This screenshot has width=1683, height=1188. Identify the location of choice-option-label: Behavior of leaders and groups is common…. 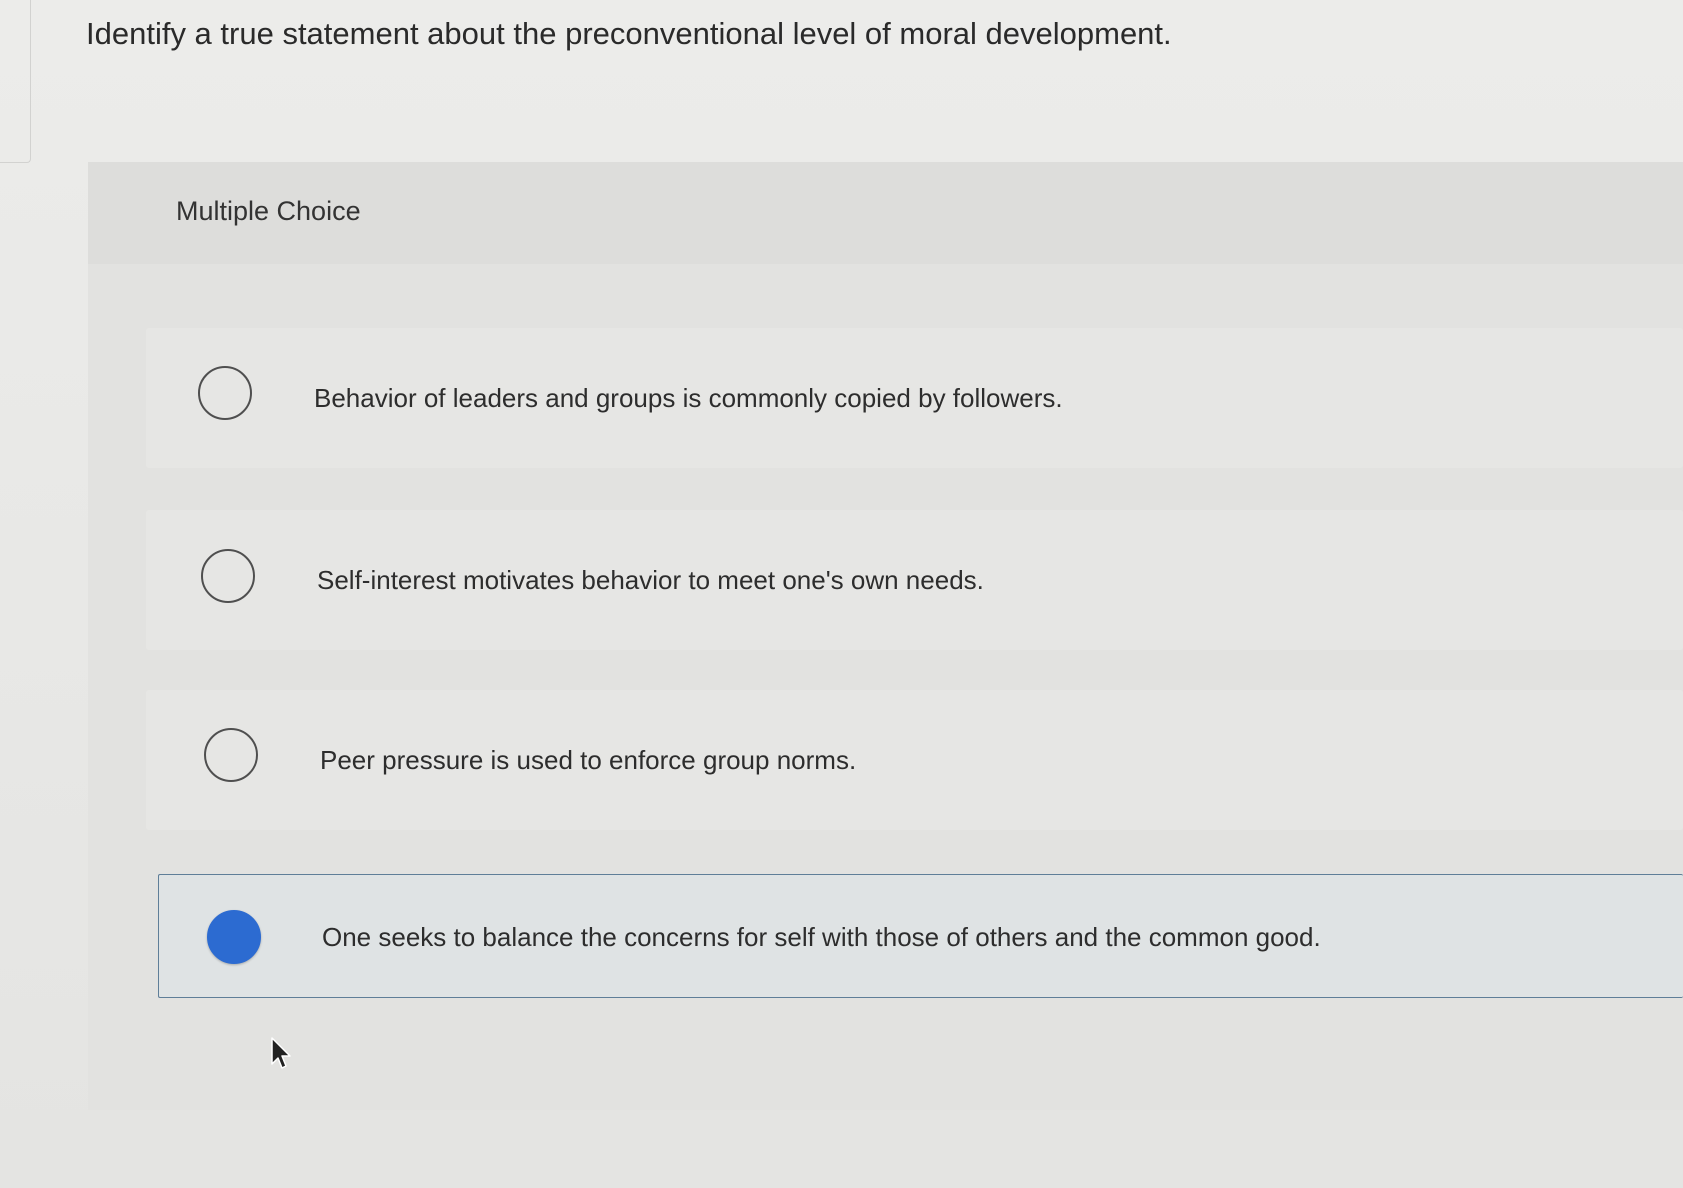
(688, 398).